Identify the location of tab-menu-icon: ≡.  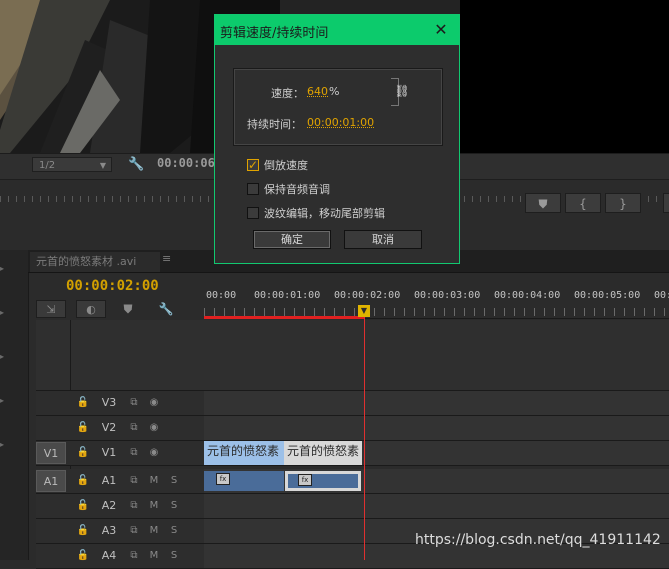
(166, 258).